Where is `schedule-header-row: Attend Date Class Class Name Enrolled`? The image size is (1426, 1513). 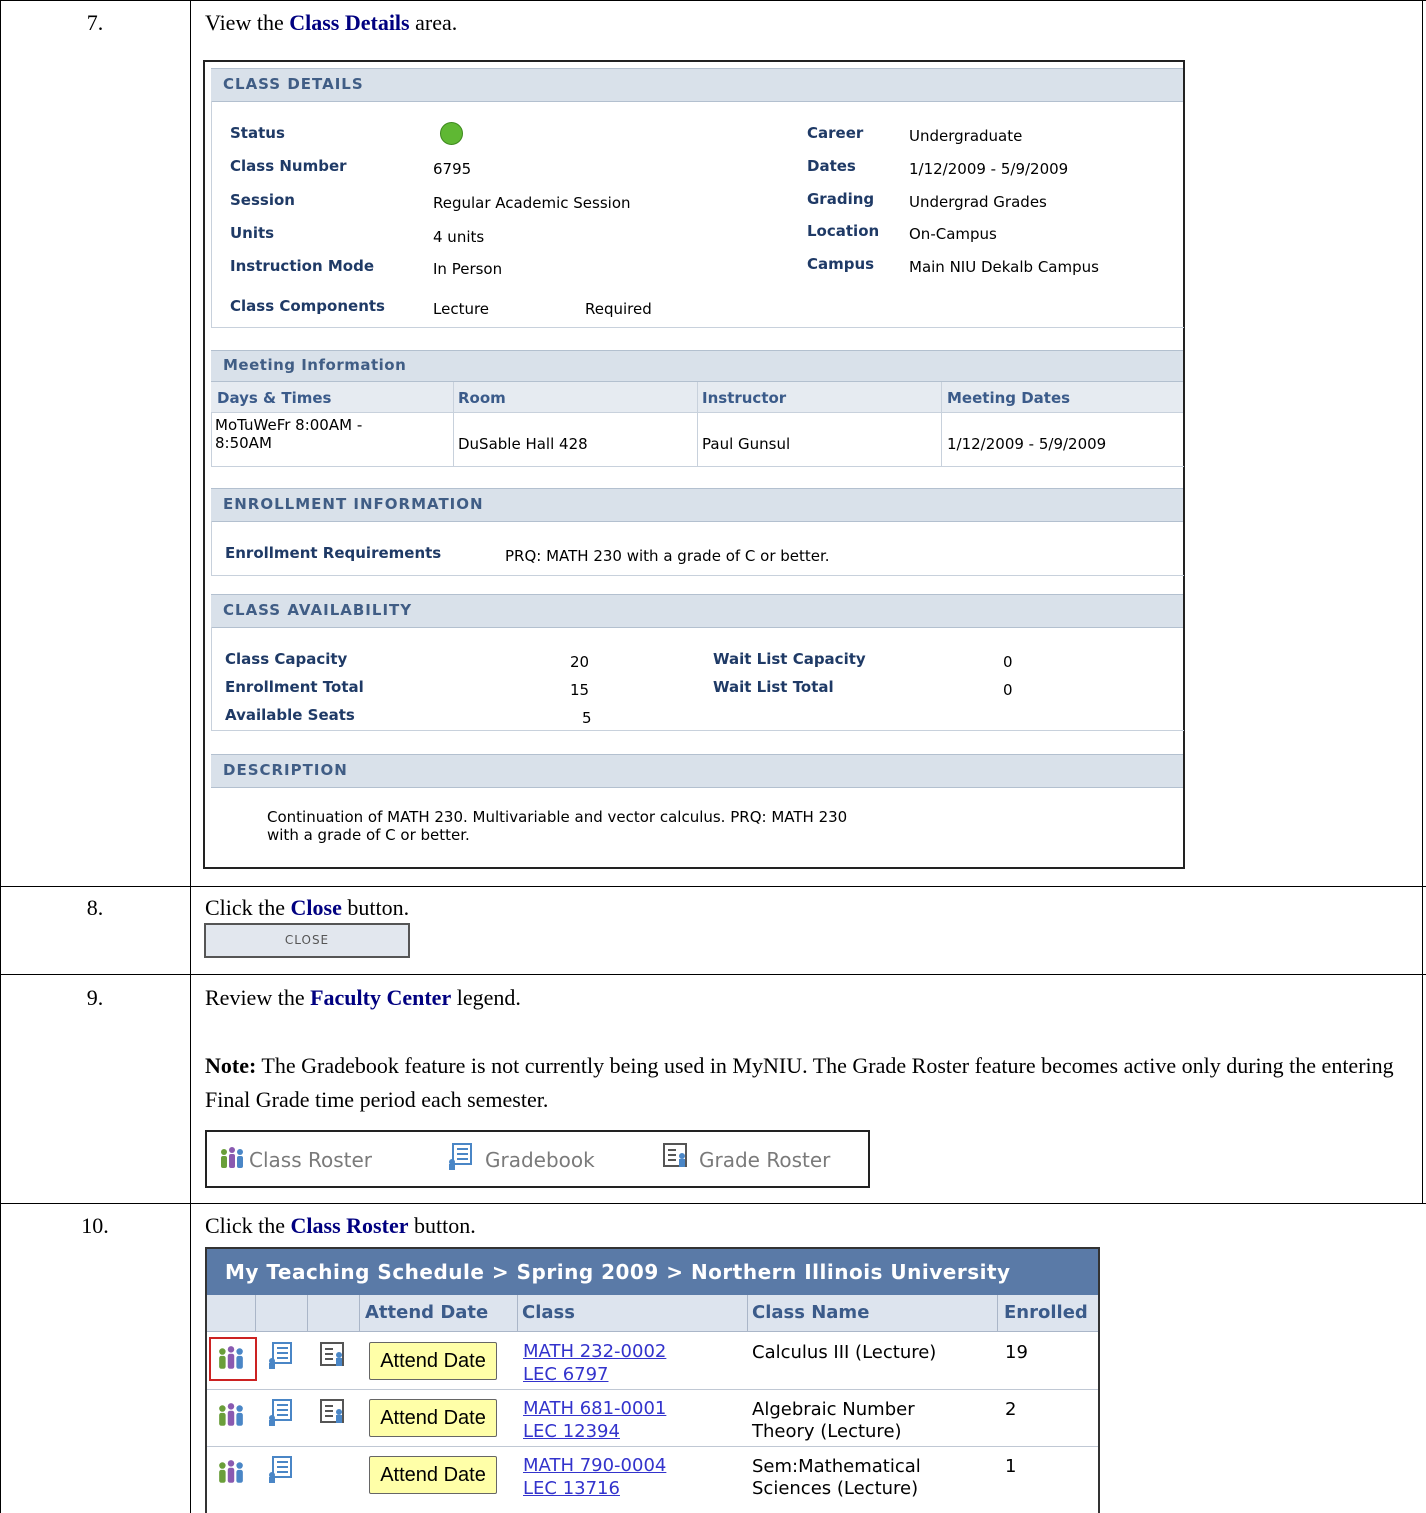 schedule-header-row: Attend Date Class Class Name Enrolled is located at coordinates (652, 1313).